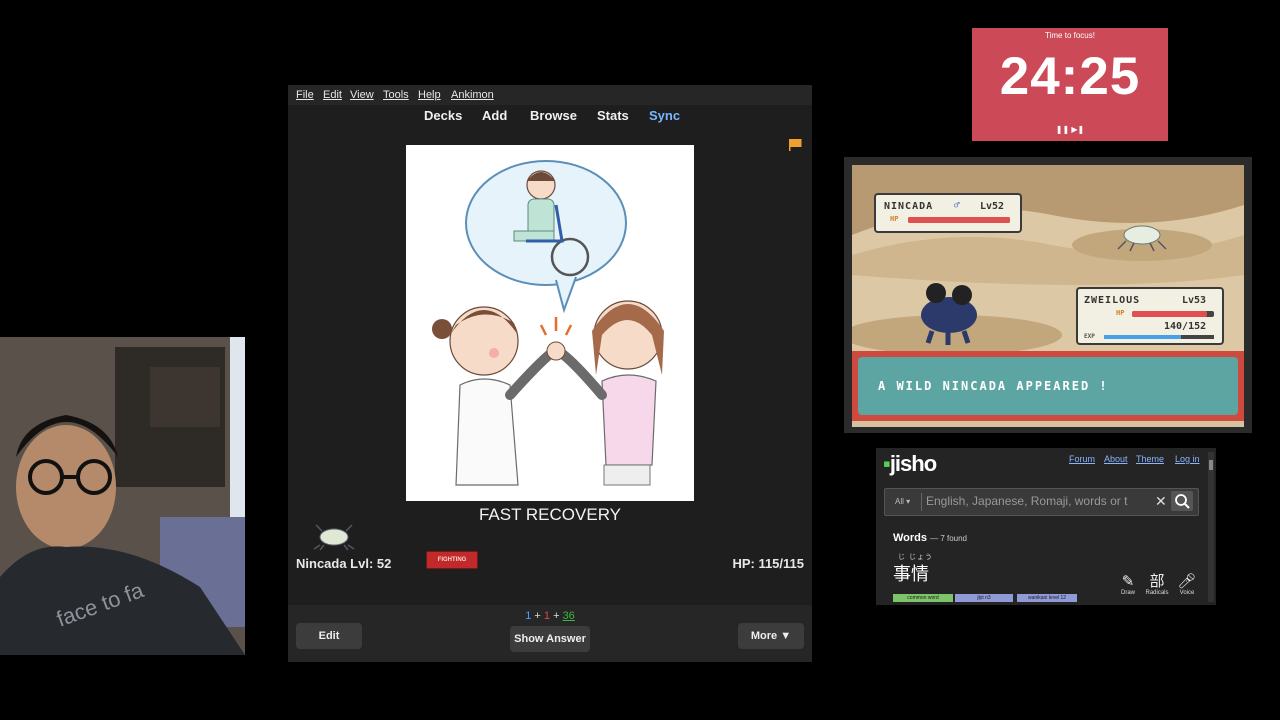 The height and width of the screenshot is (720, 1280). What do you see at coordinates (1127, 593) in the screenshot?
I see `draw-label: Draw` at bounding box center [1127, 593].